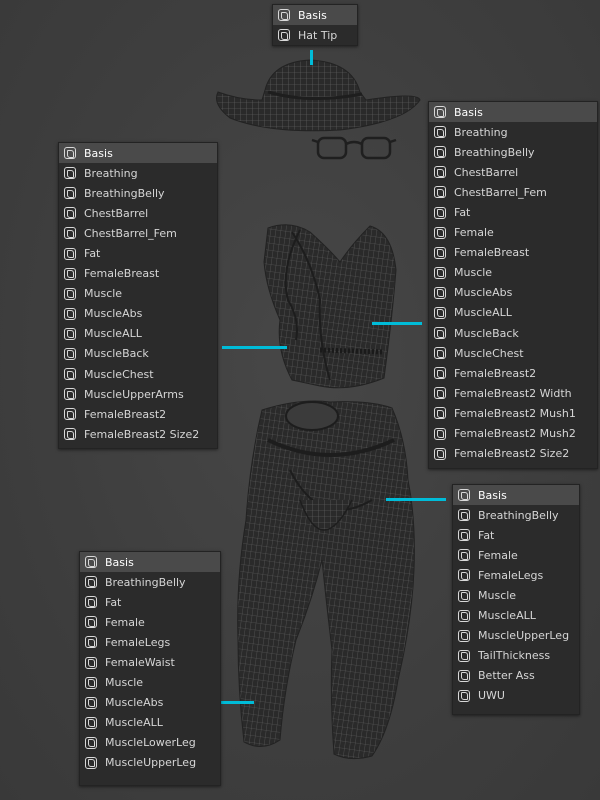 The image size is (600, 800). I want to click on shape-key-row: TailThickness, so click(516, 656).